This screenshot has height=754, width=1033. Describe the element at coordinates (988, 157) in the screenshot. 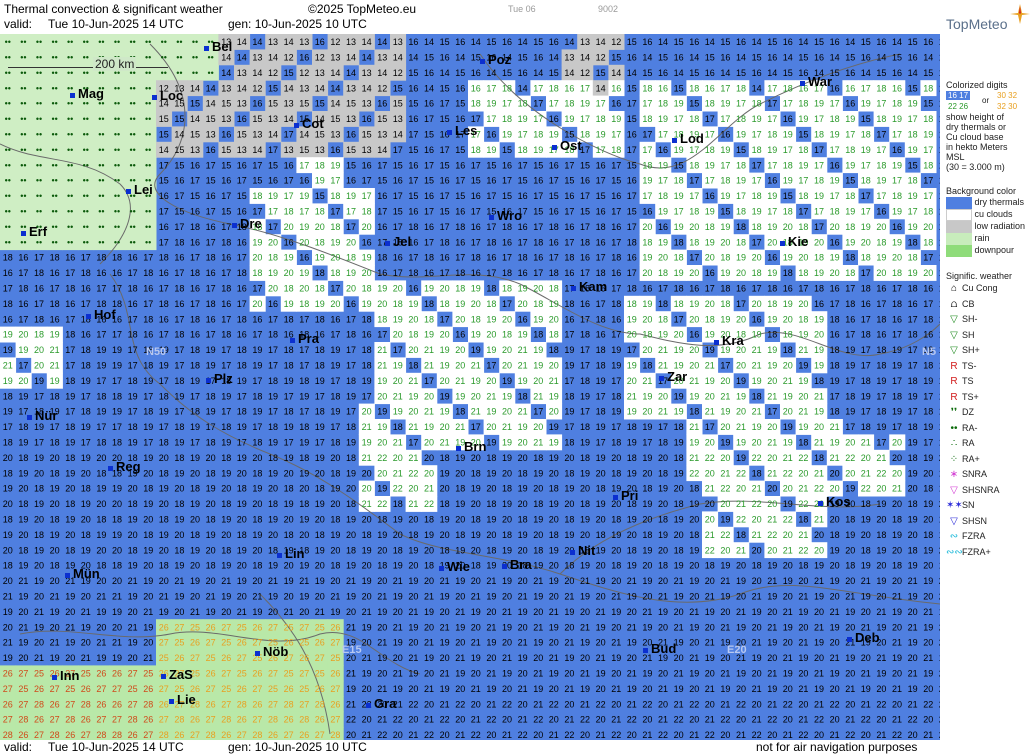

I see `desc-line: MSL` at that location.